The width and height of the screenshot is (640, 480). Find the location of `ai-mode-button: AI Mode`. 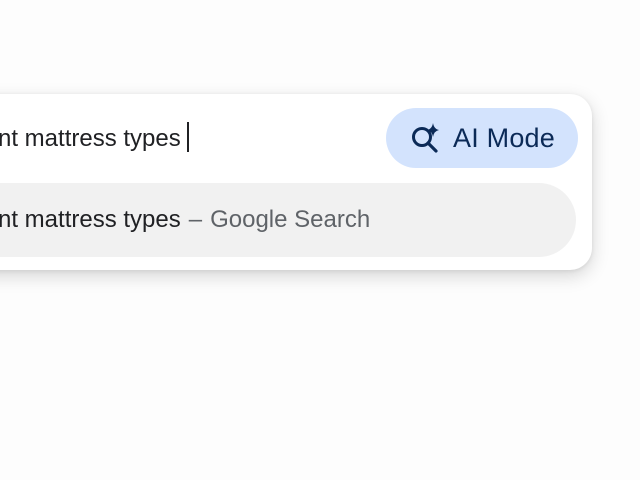

ai-mode-button: AI Mode is located at coordinates (482, 138).